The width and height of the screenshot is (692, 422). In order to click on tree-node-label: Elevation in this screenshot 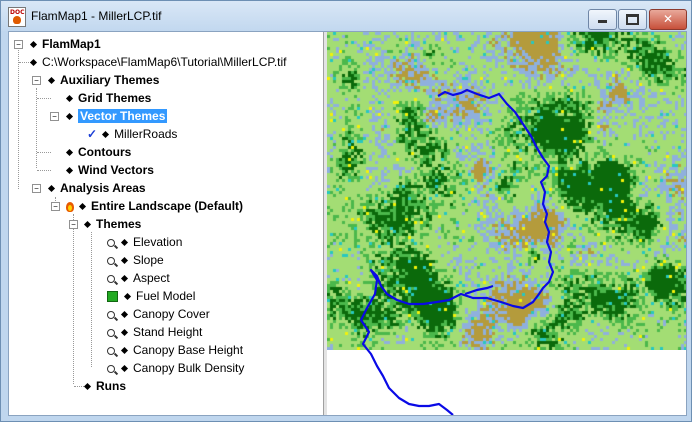, I will do `click(158, 242)`.